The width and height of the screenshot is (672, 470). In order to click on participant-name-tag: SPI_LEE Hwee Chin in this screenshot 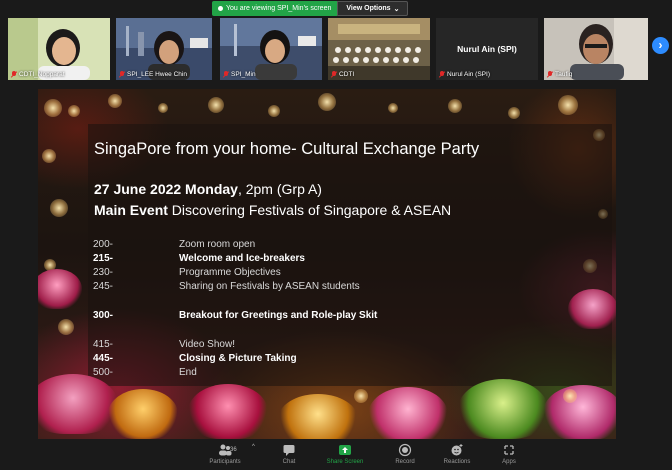, I will do `click(153, 74)`.